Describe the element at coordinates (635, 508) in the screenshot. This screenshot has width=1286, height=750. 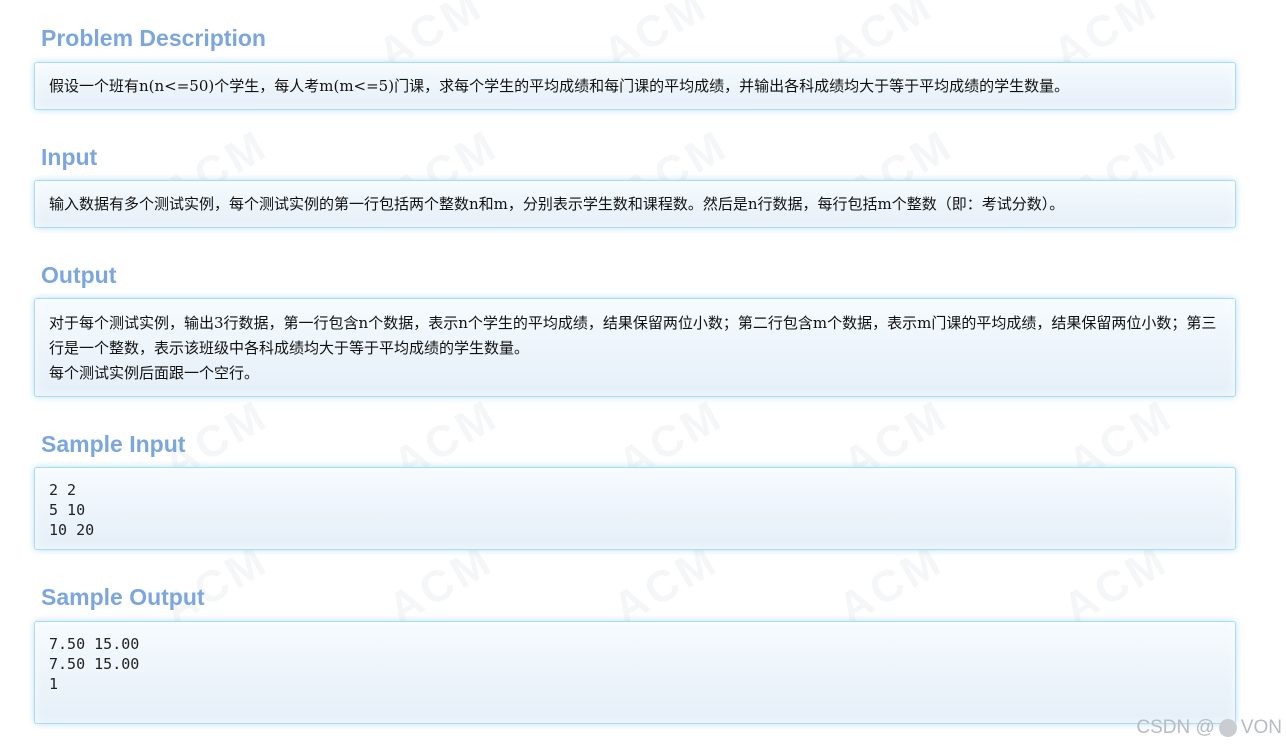
I see `sample-input-panel: 2 2 5 10 10 20` at that location.